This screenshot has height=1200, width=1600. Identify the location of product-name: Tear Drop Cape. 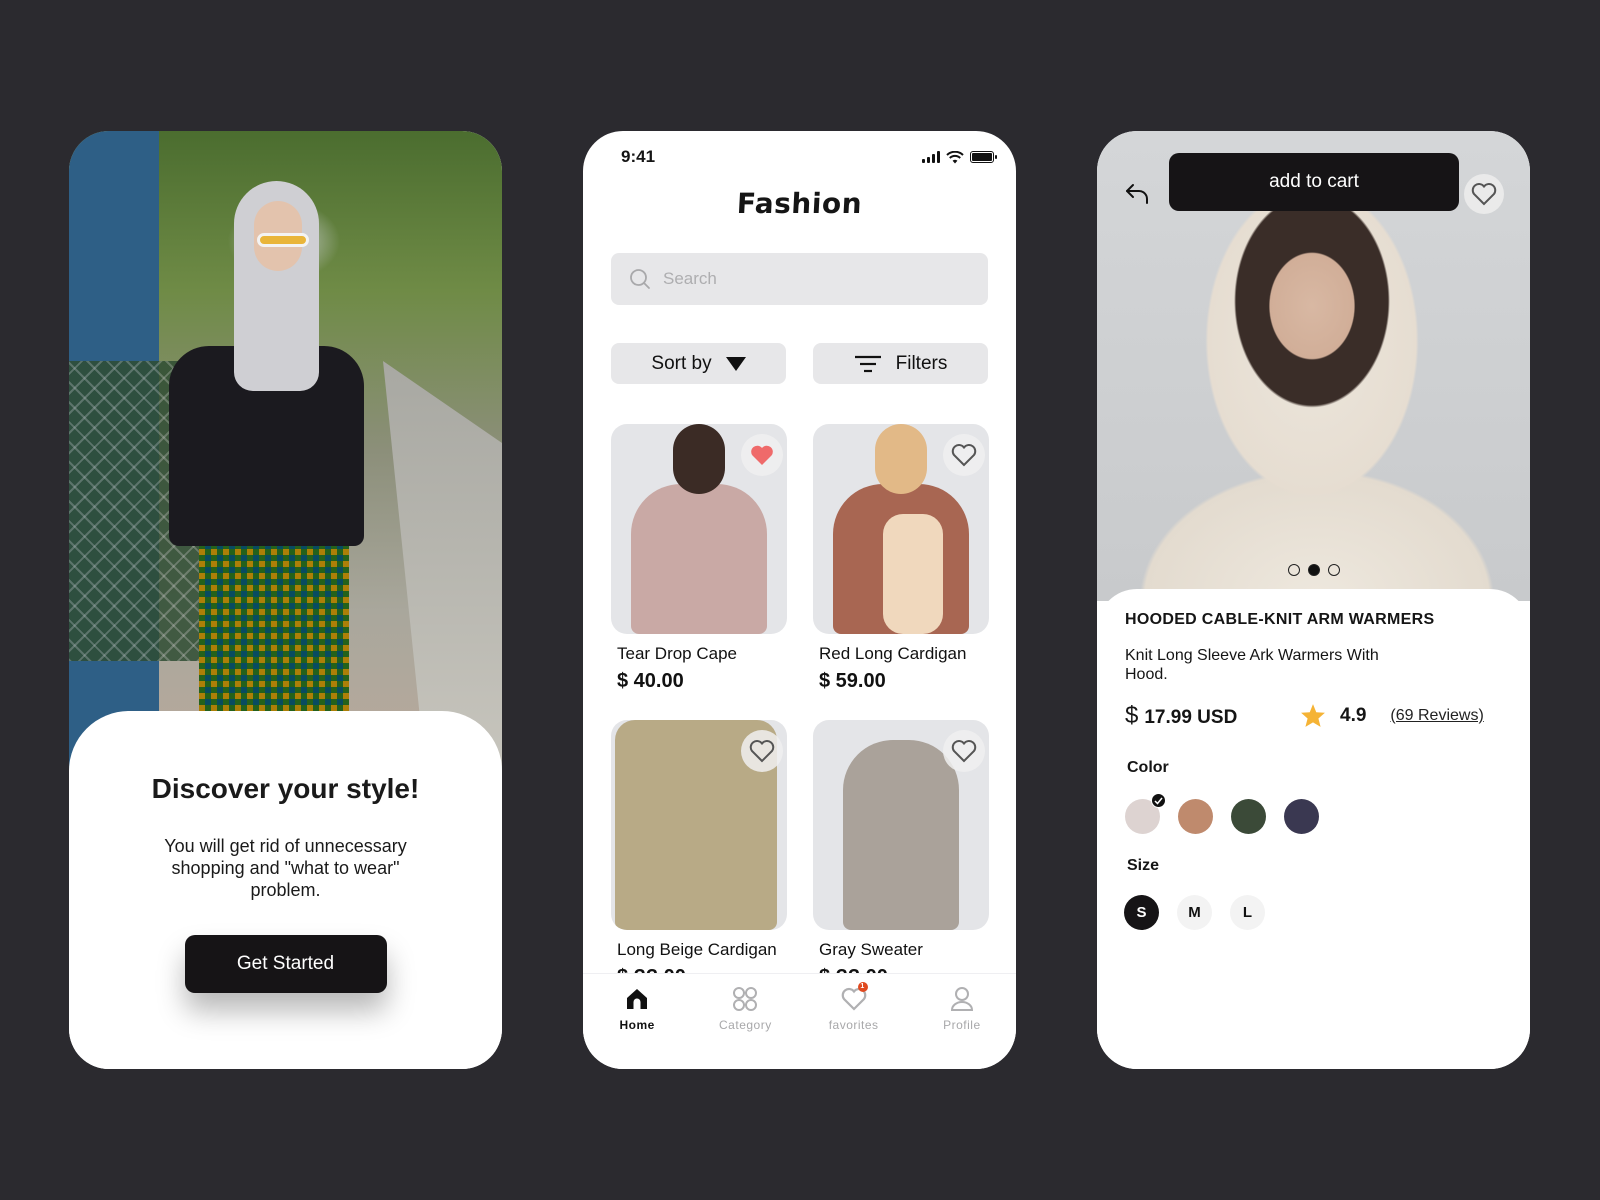
(677, 653).